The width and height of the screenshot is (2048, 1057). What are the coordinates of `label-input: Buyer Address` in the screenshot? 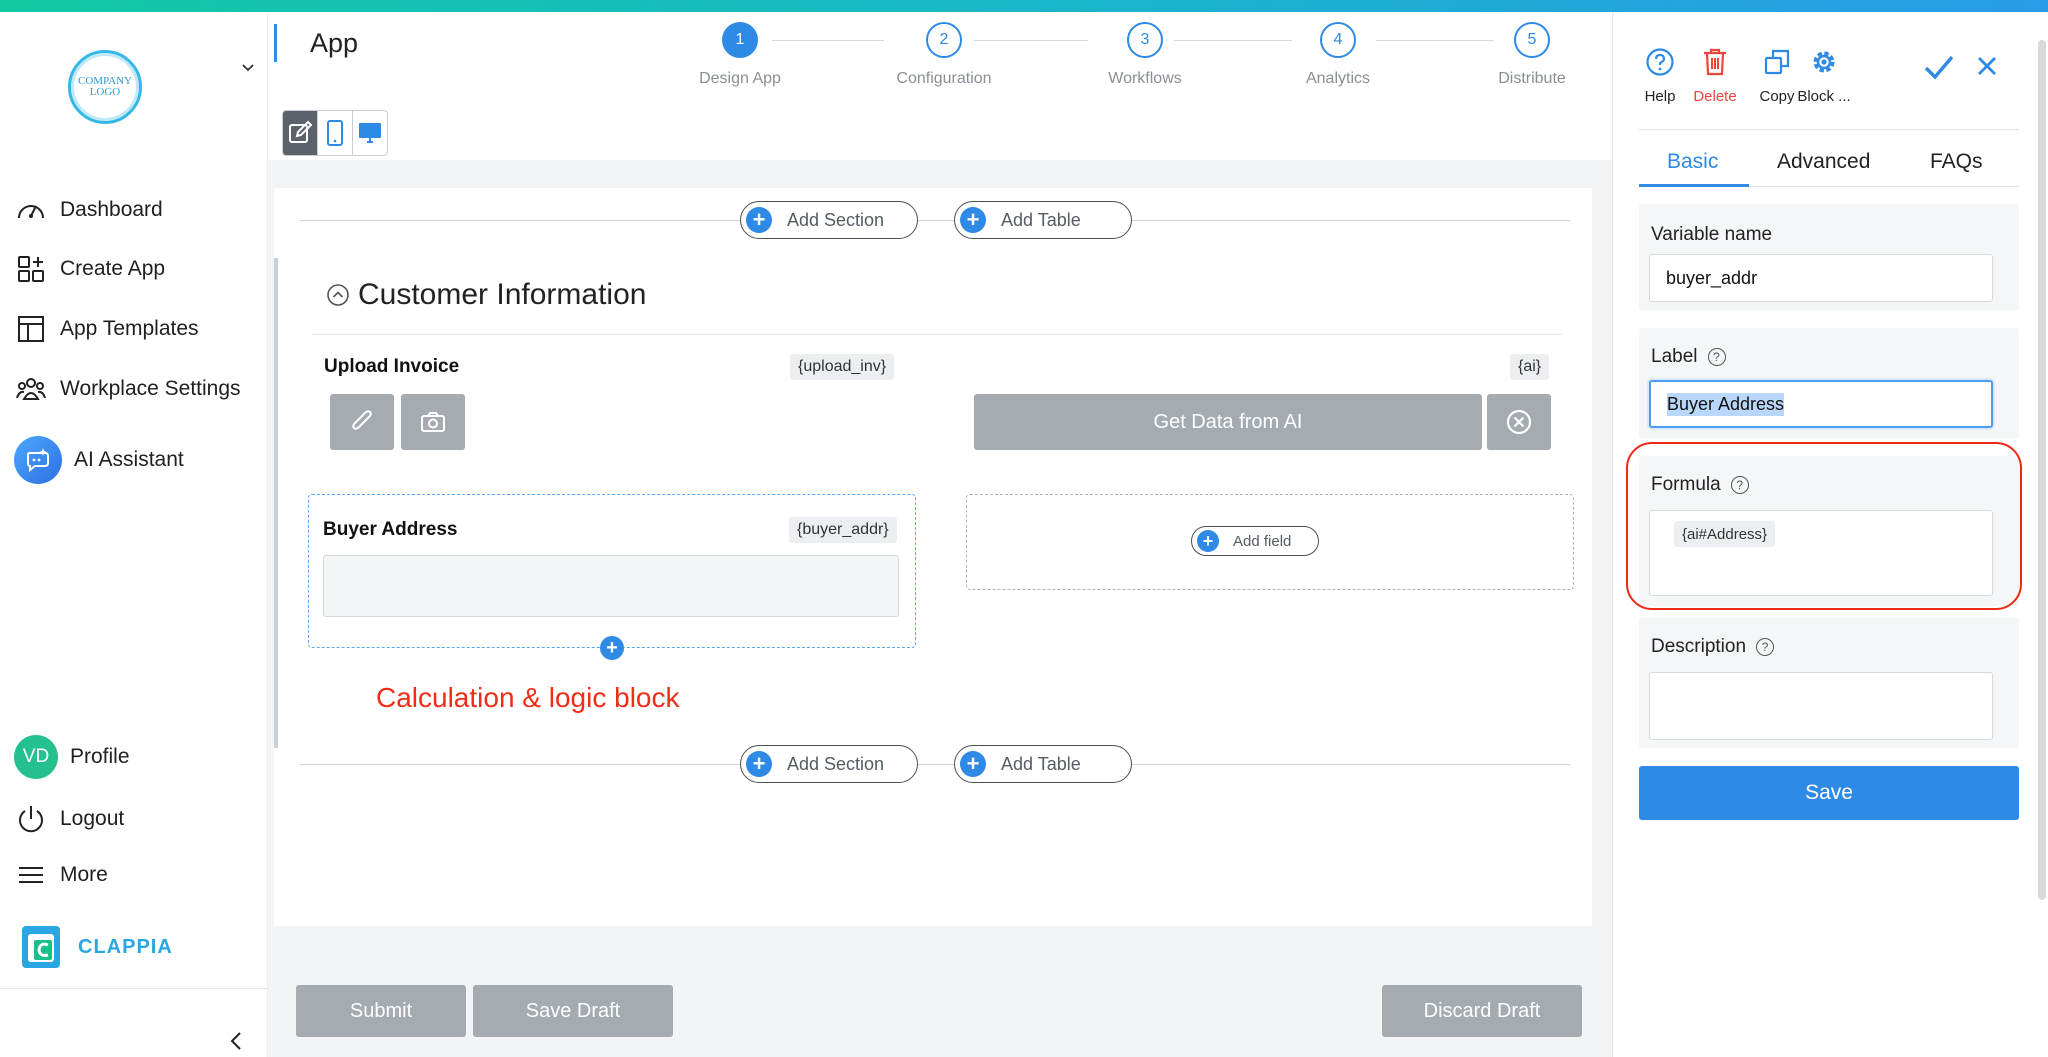 It's located at (1821, 404).